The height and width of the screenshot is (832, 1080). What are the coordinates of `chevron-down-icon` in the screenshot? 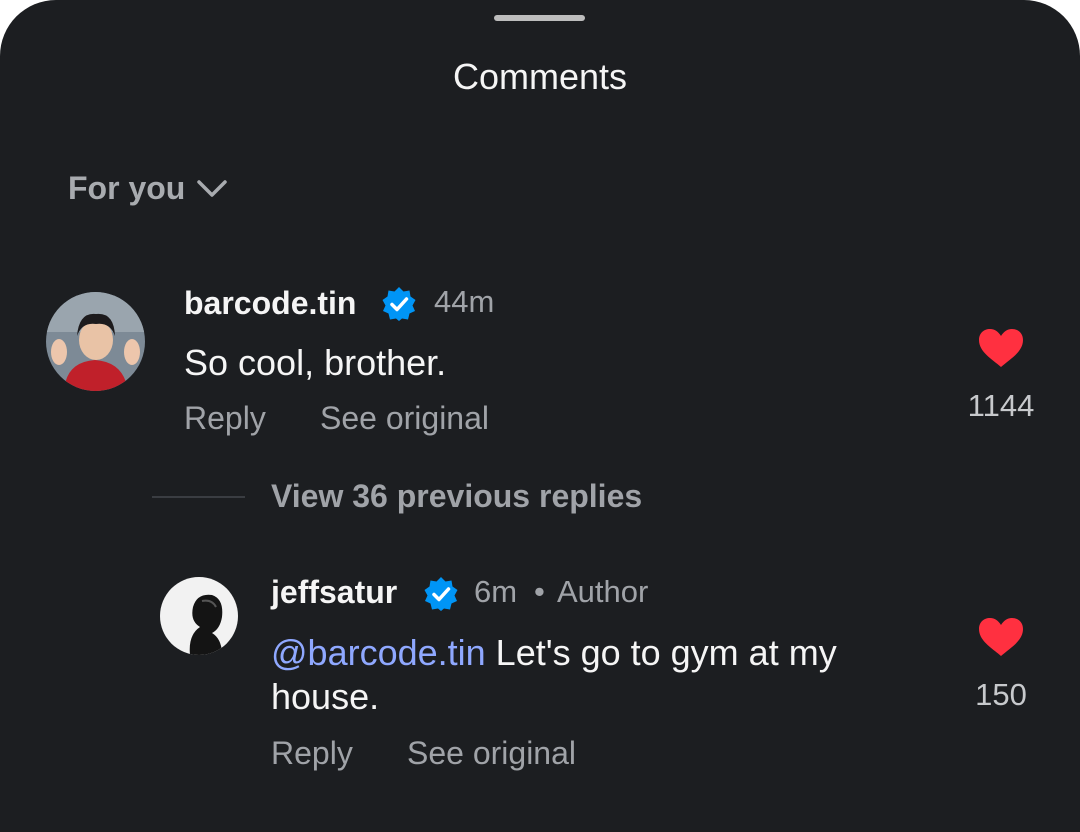 It's located at (212, 188).